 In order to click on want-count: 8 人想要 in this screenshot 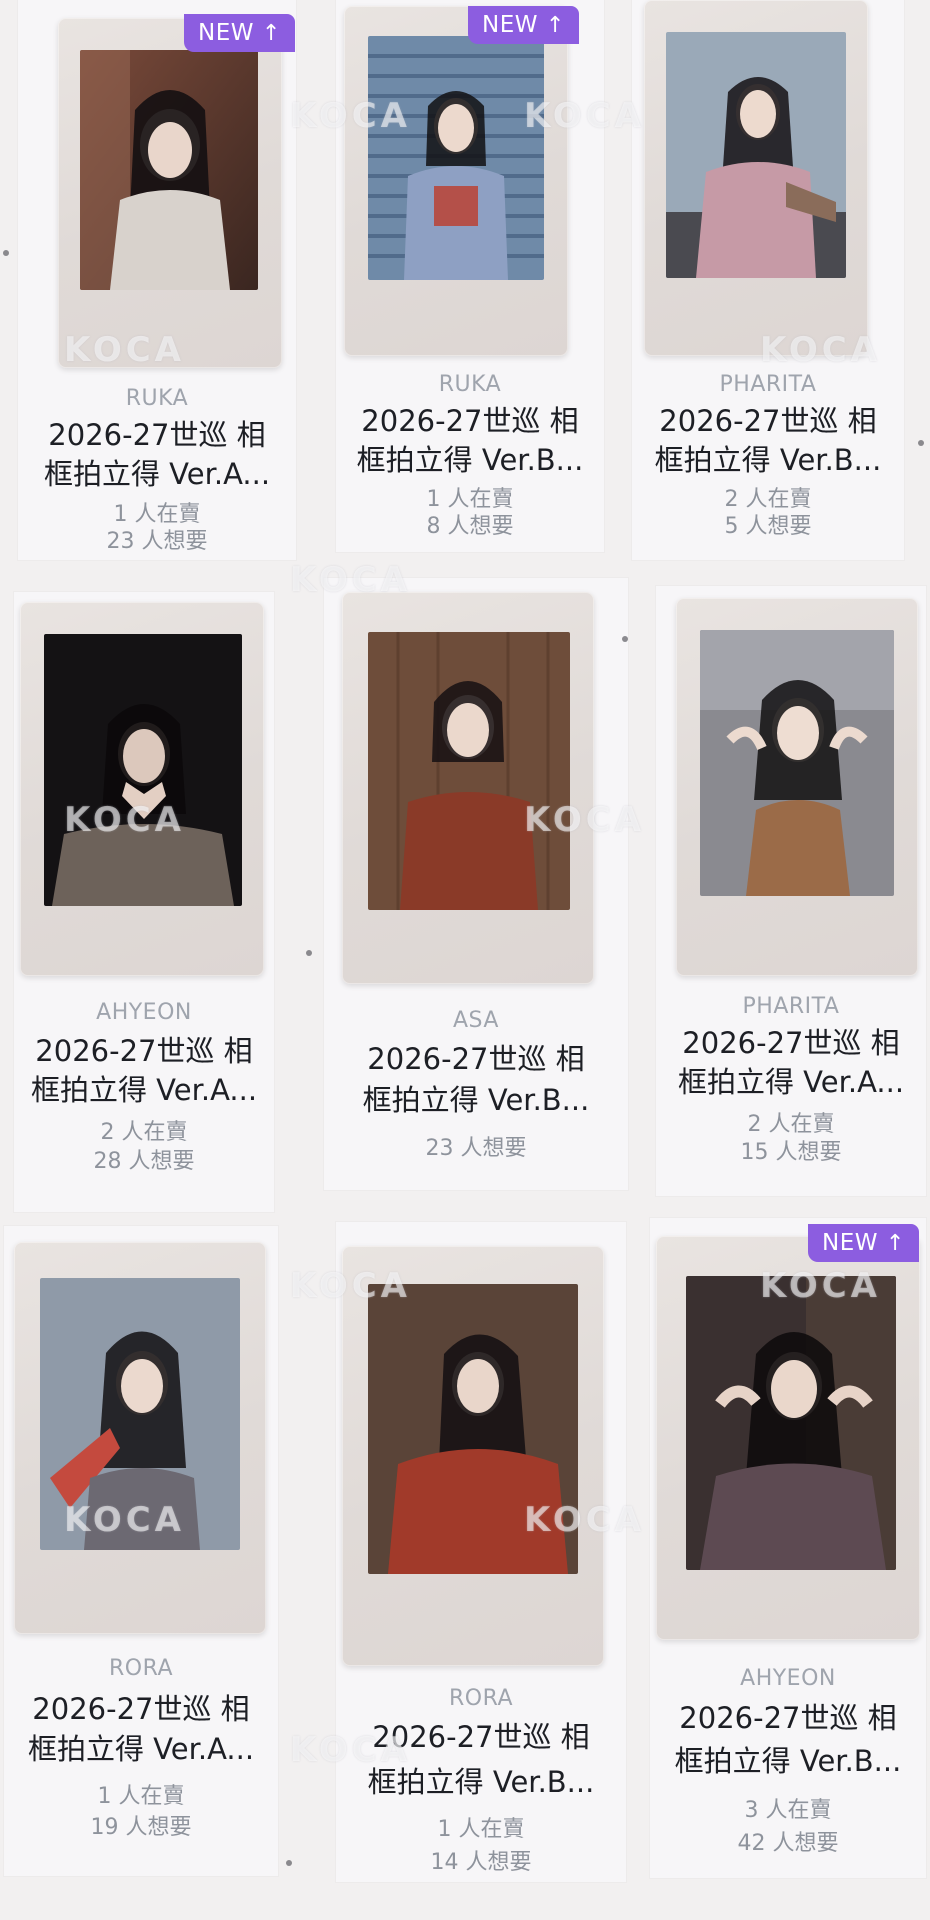, I will do `click(470, 526)`.